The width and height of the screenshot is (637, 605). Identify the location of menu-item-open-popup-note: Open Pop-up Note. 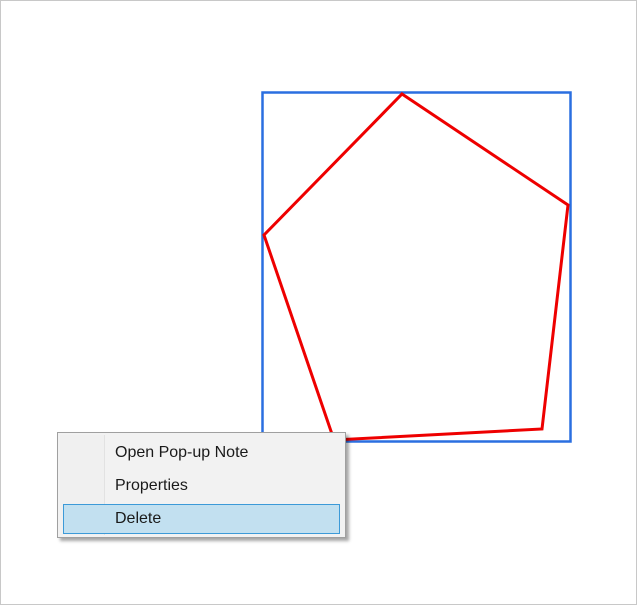
(201, 453).